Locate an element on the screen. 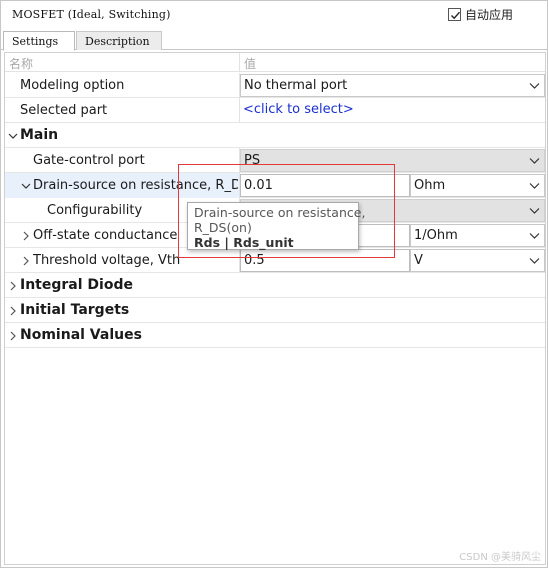  dropdown-value: No thermal port is located at coordinates (296, 85).